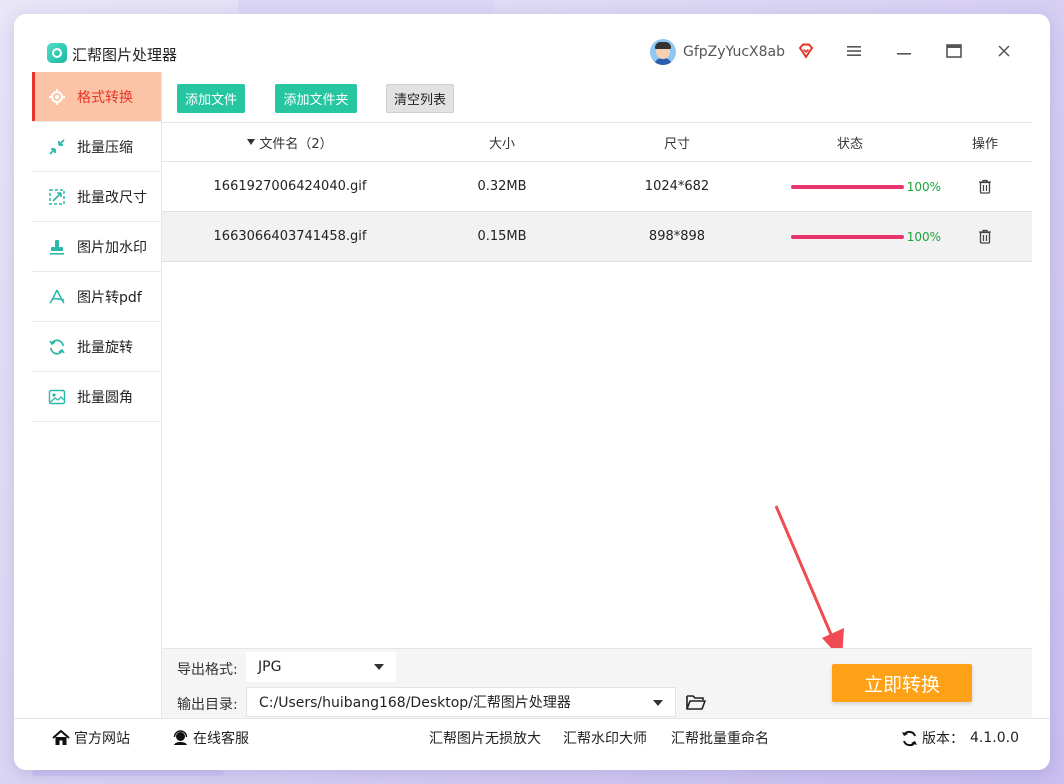 This screenshot has width=1064, height=784. I want to click on sidebar-item-label: 批量改尺寸, so click(112, 197).